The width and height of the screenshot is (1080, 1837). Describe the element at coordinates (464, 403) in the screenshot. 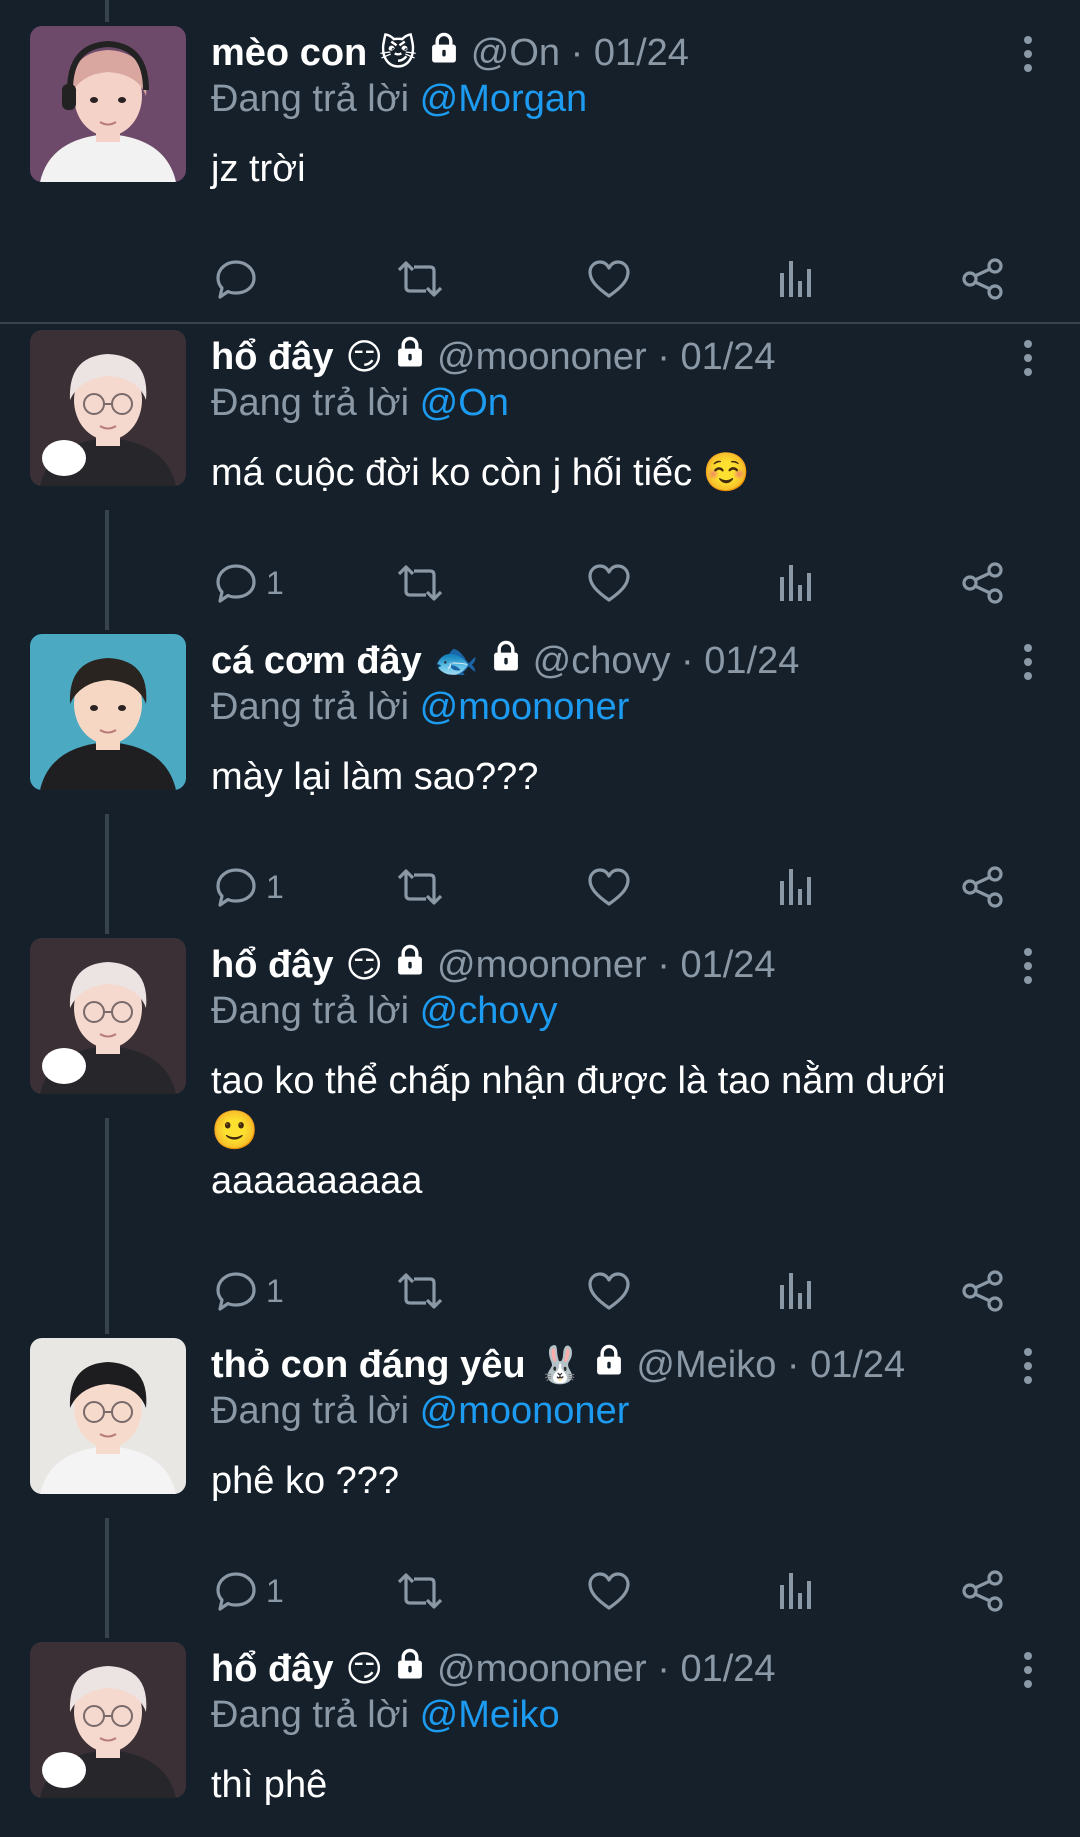

I see `mention-link: @On` at that location.